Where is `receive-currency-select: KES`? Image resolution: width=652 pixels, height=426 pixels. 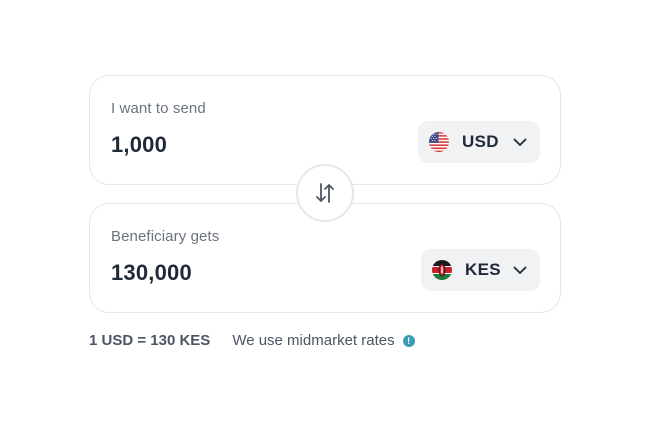
receive-currency-select: KES is located at coordinates (480, 270).